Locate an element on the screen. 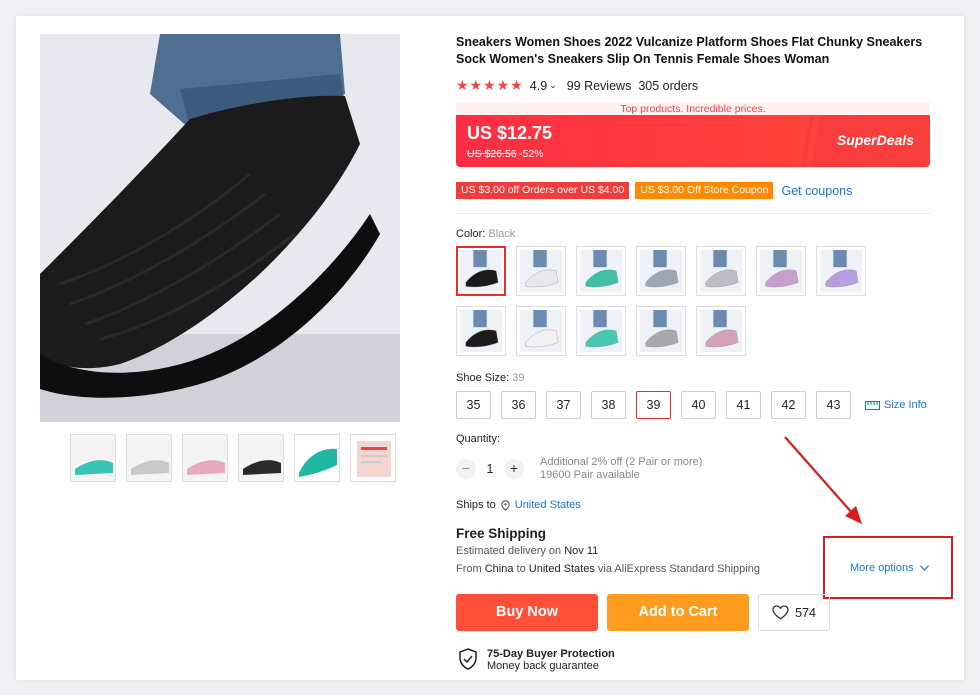 This screenshot has height=695, width=980. size-option: 35 is located at coordinates (473, 405).